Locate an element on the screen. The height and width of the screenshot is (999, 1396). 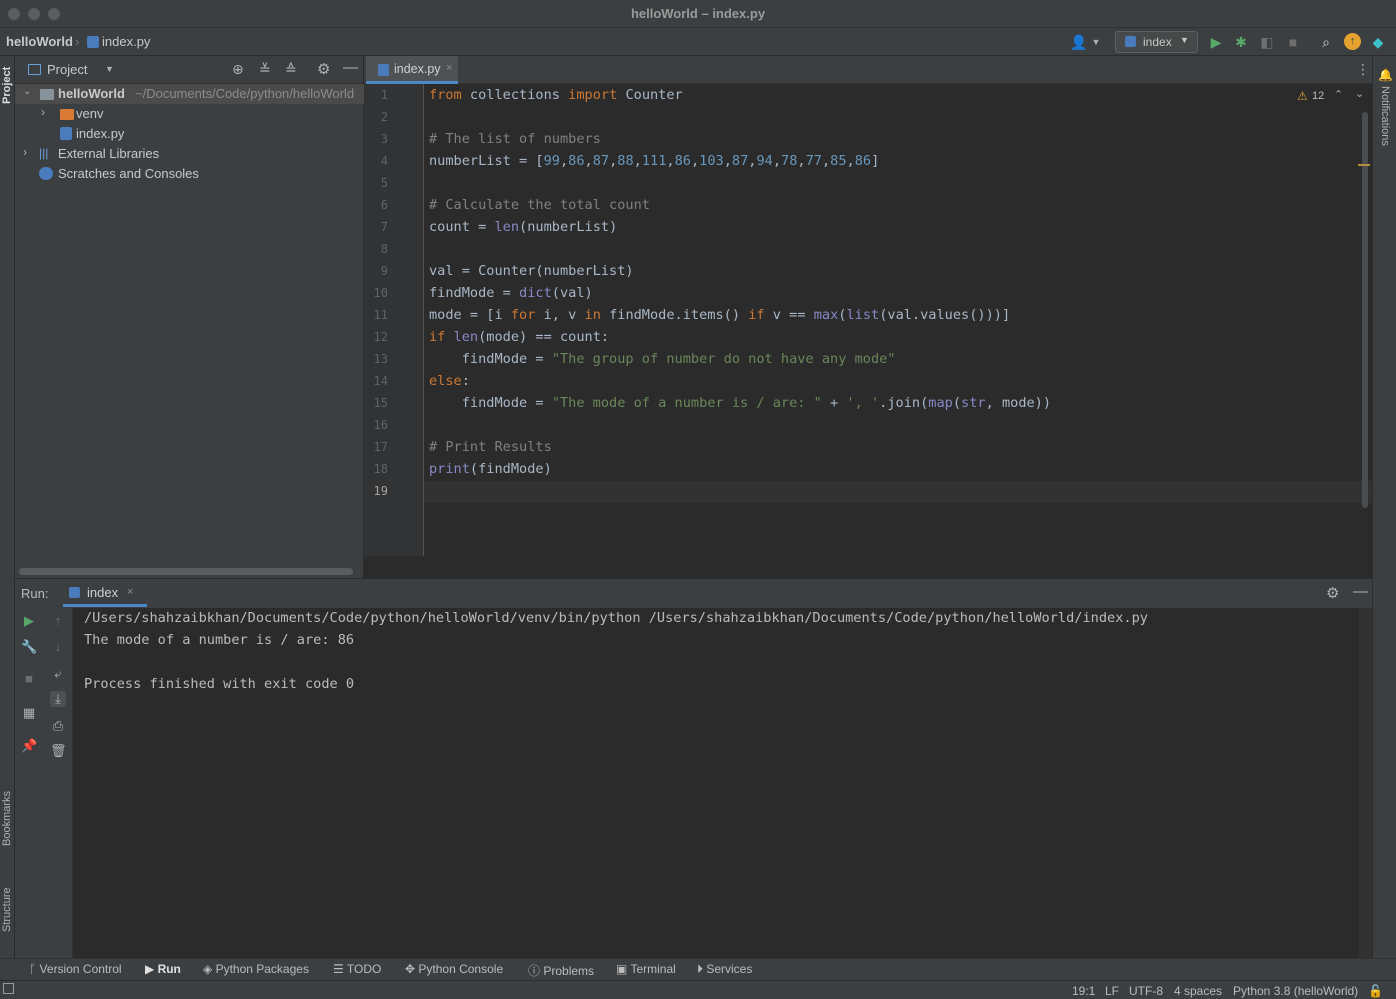
project-view-title: Project is located at coordinates (67, 69).